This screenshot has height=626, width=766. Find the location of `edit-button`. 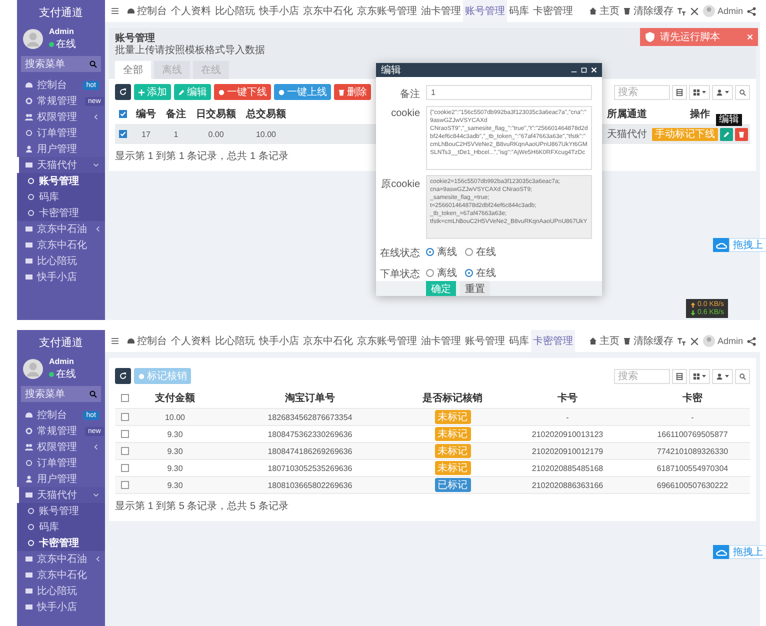

edit-button is located at coordinates (726, 134).